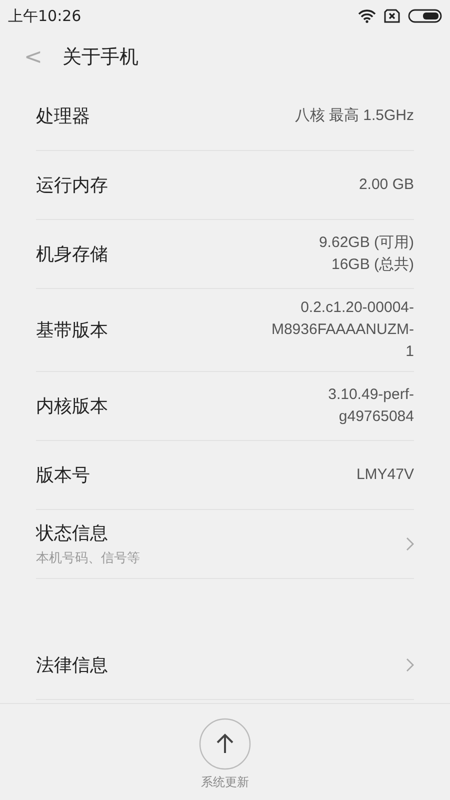  I want to click on row-label: 基带版本, so click(72, 330).